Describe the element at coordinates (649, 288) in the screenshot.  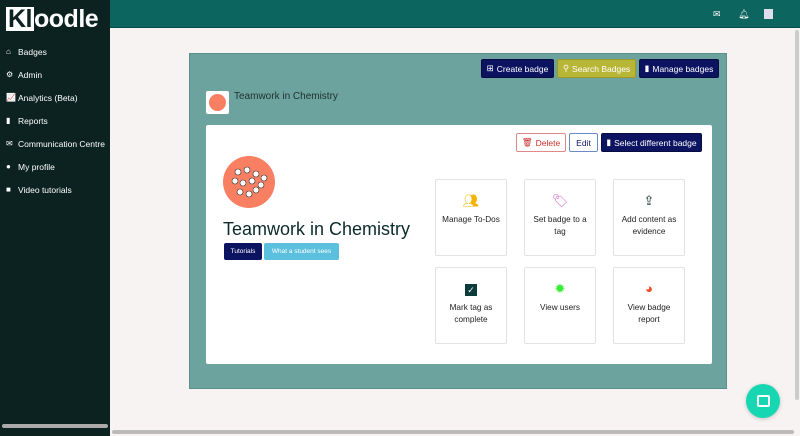
I see `pie-chart-icon: ◕` at that location.